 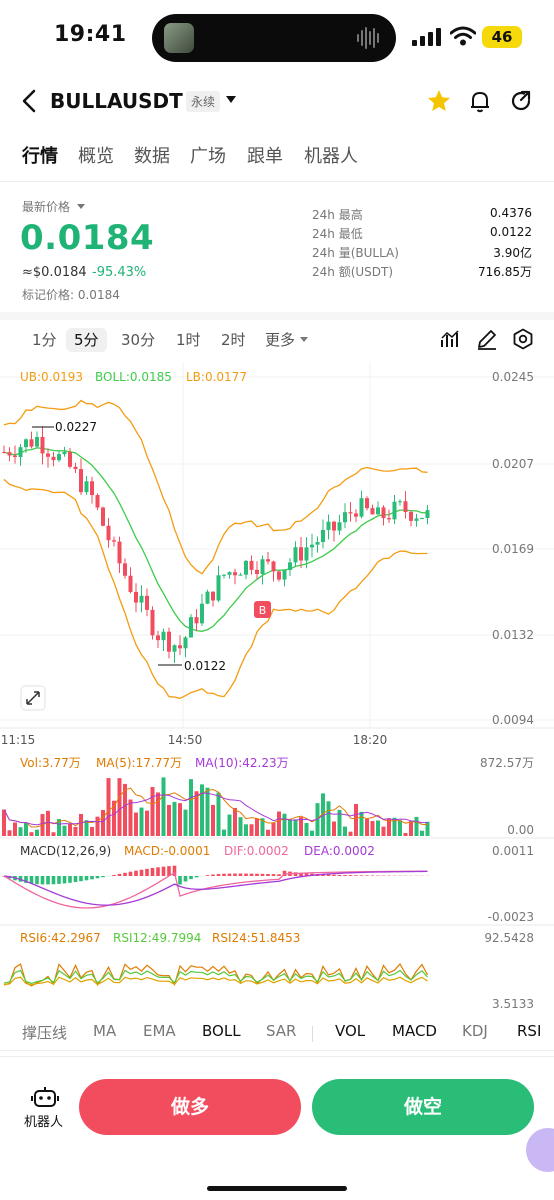 I want to click on symbol-title: BULLAUSDT, so click(x=116, y=101).